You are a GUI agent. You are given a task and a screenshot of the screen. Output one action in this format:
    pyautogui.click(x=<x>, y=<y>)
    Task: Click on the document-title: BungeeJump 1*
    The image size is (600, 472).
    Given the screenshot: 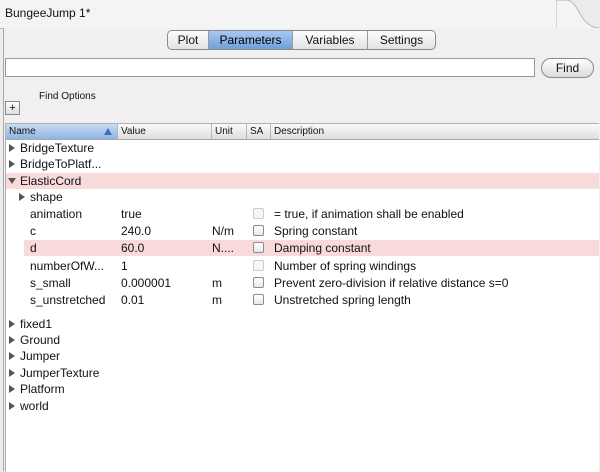 What is the action you would take?
    pyautogui.click(x=48, y=13)
    